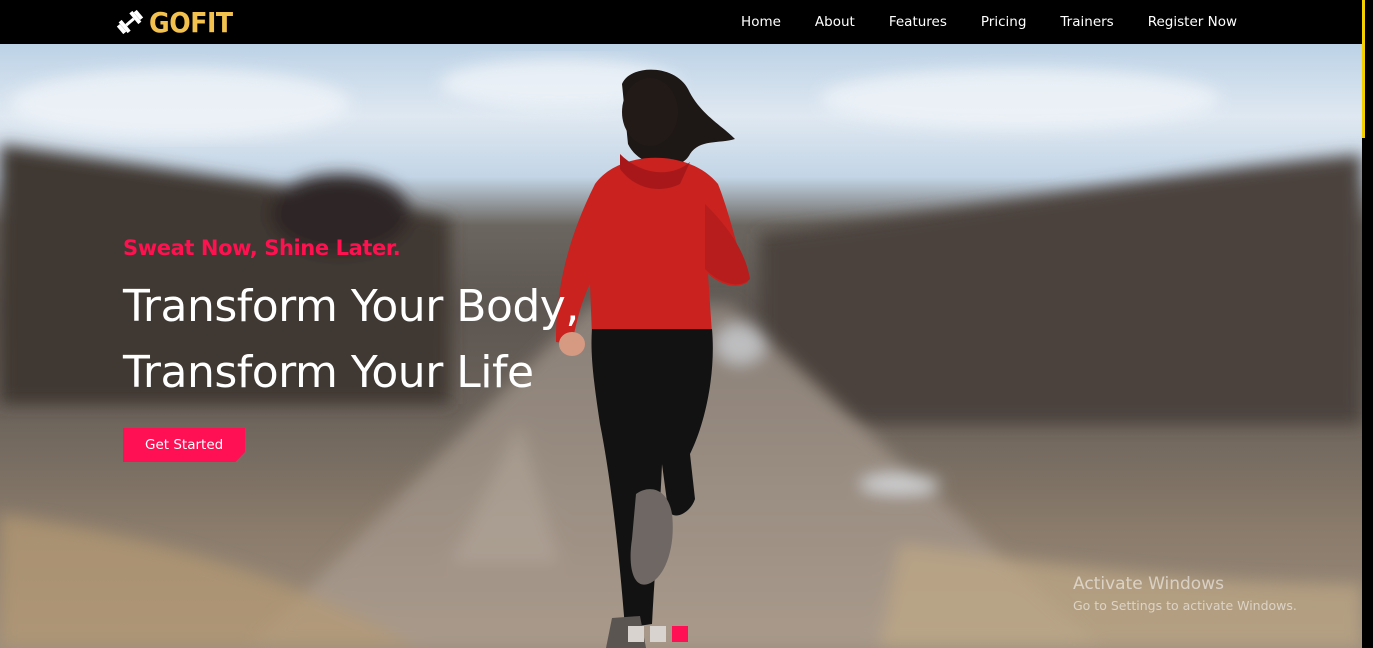  What do you see at coordinates (1148, 584) in the screenshot?
I see `watermark-title: Activate Windows` at bounding box center [1148, 584].